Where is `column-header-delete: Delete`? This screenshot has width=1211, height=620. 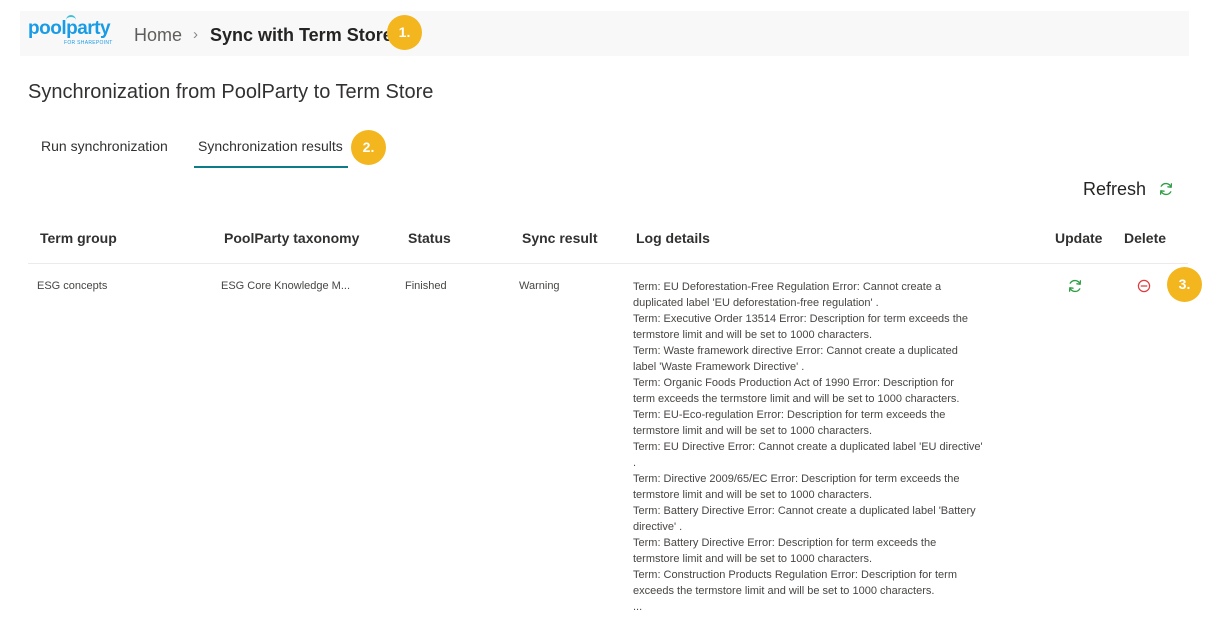 column-header-delete: Delete is located at coordinates (1145, 238).